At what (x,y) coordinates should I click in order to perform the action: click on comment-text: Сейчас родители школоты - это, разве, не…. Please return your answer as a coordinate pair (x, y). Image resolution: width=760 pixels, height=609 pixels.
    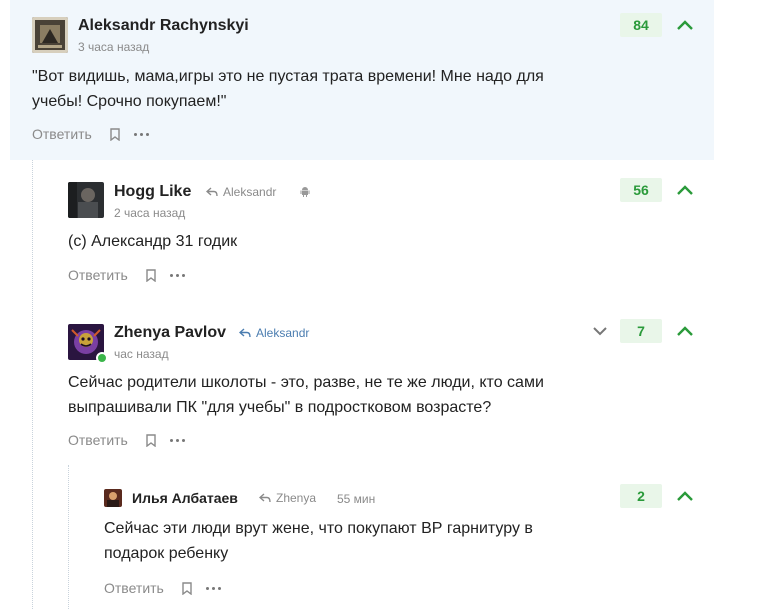
    Looking at the image, I should click on (306, 395).